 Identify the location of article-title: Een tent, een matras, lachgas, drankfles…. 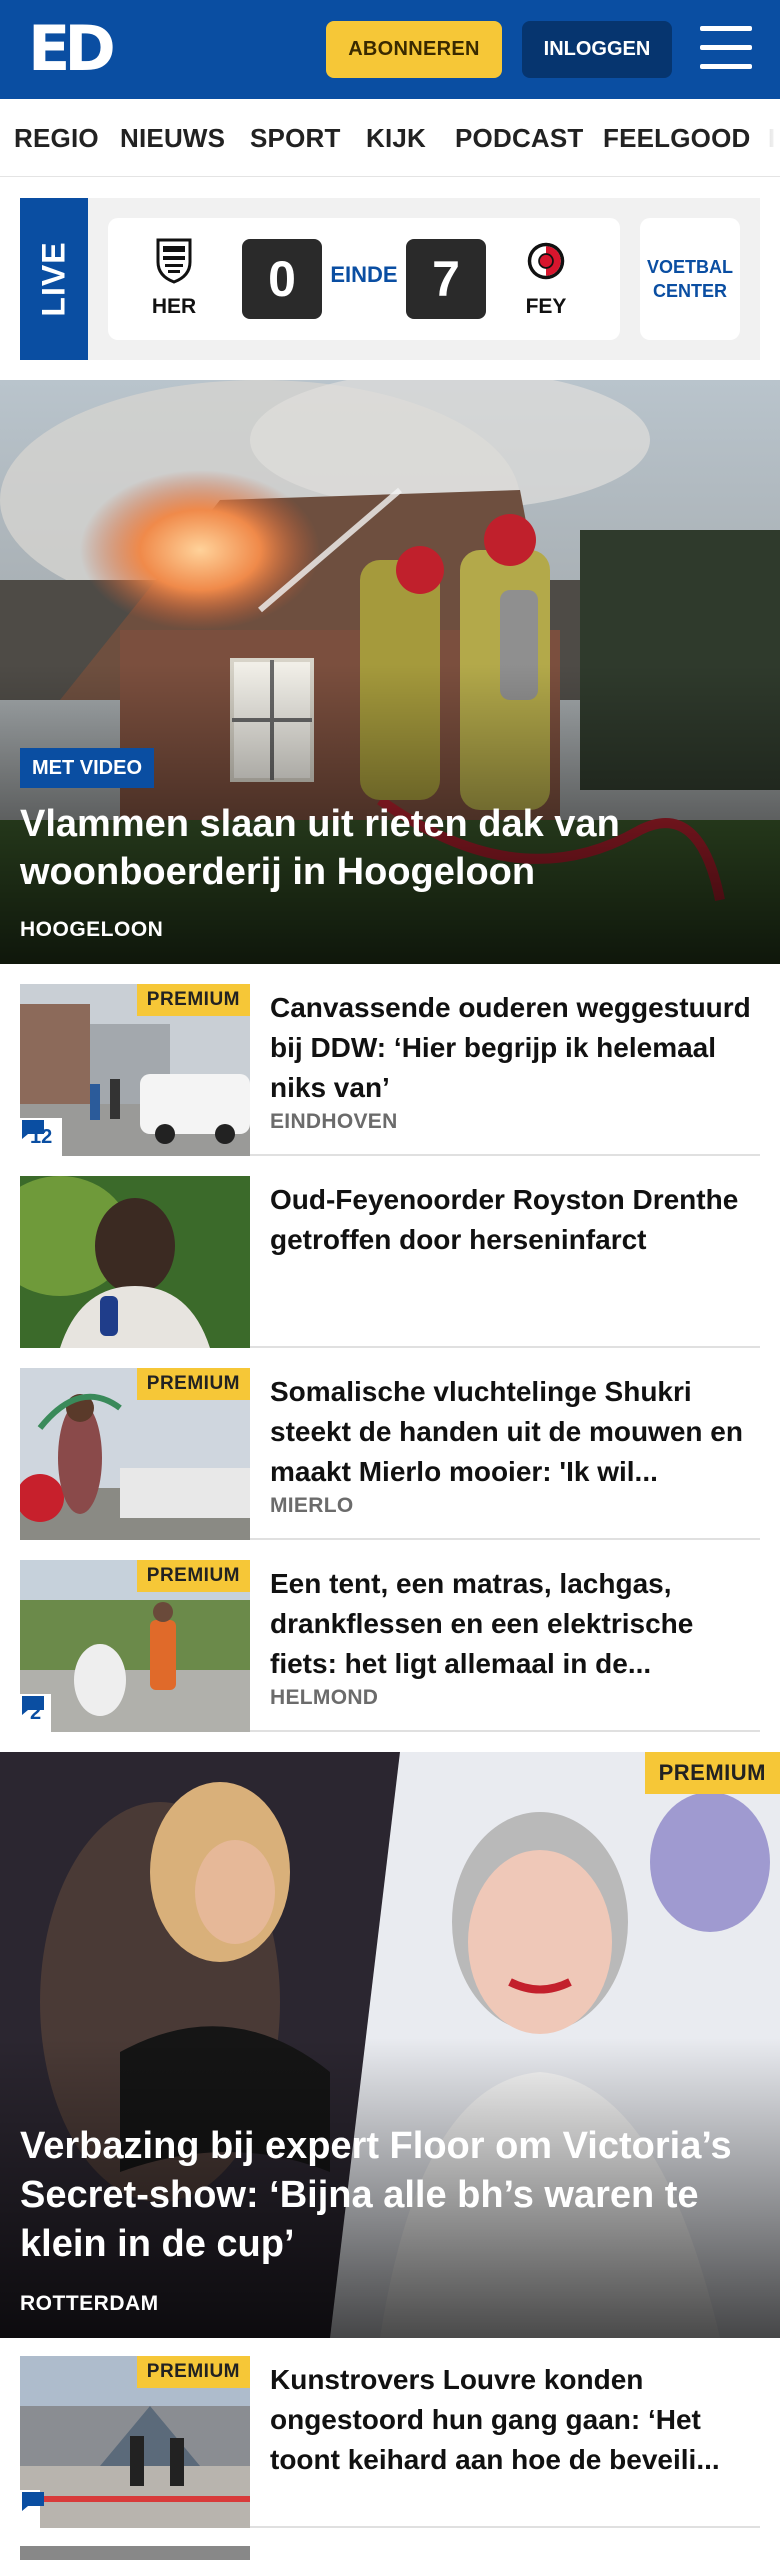
(515, 1624).